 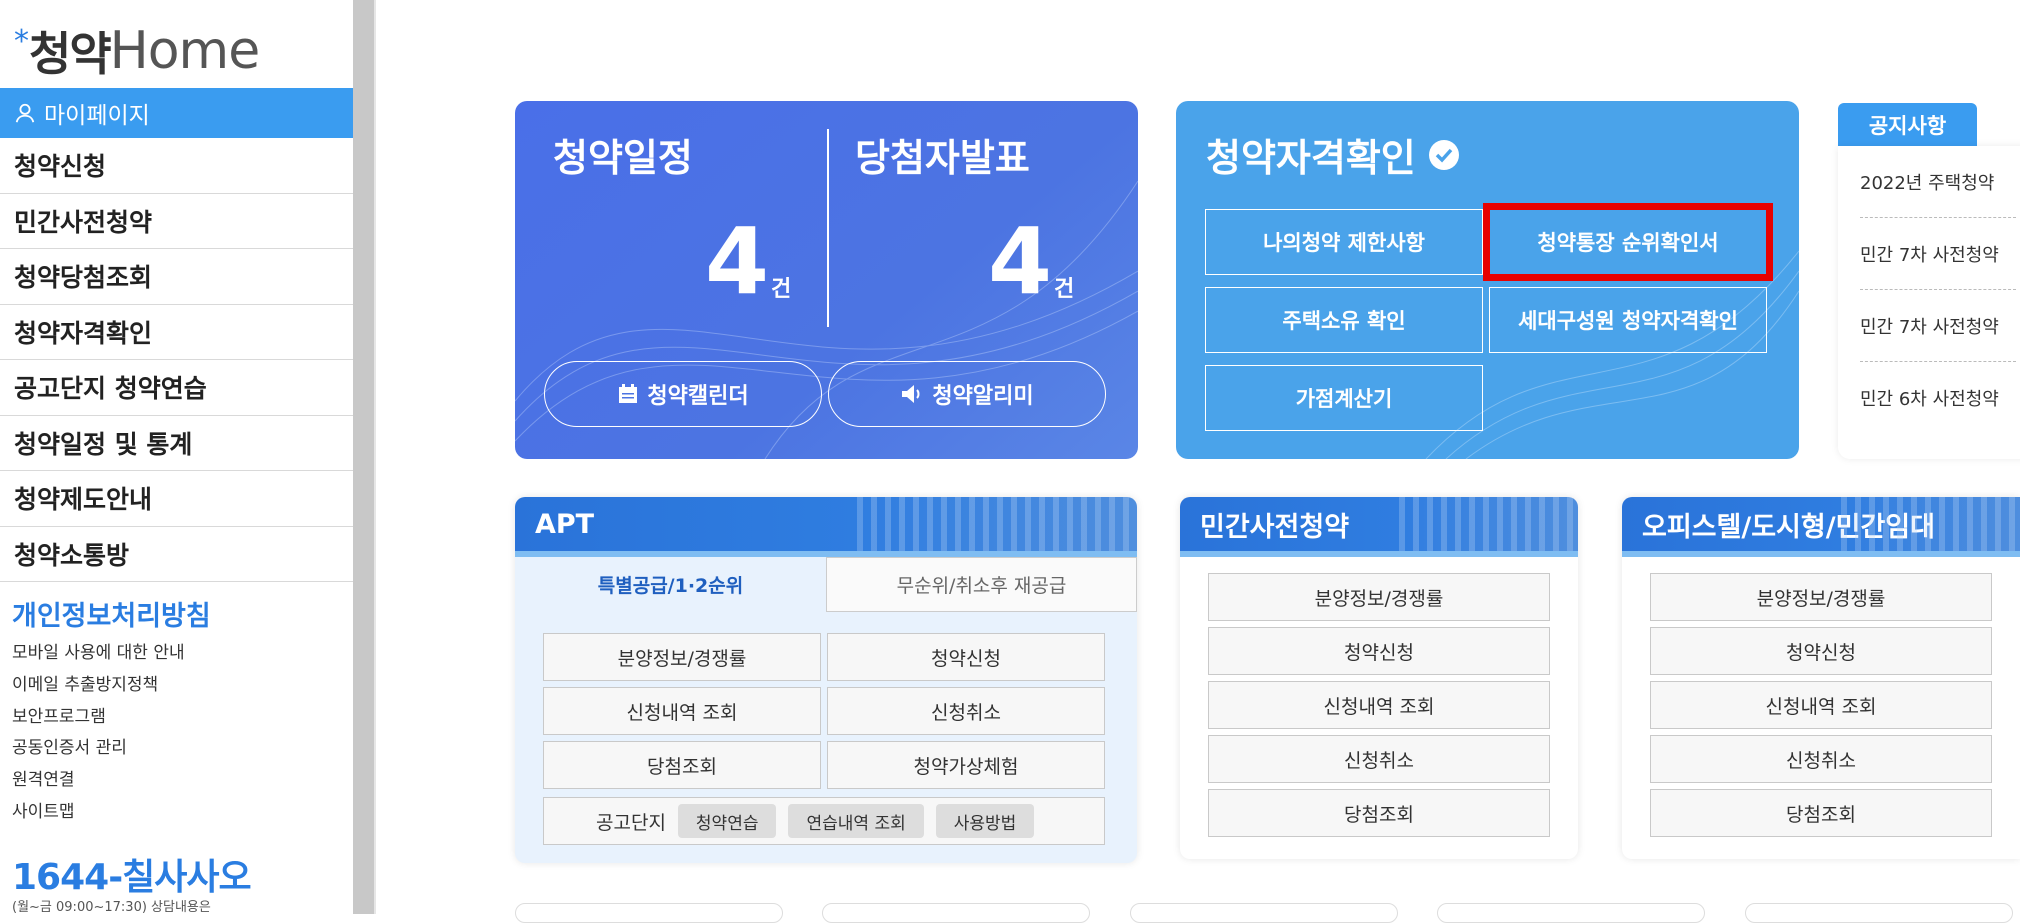 What do you see at coordinates (98, 781) in the screenshot?
I see `remote-link: 원격연결` at bounding box center [98, 781].